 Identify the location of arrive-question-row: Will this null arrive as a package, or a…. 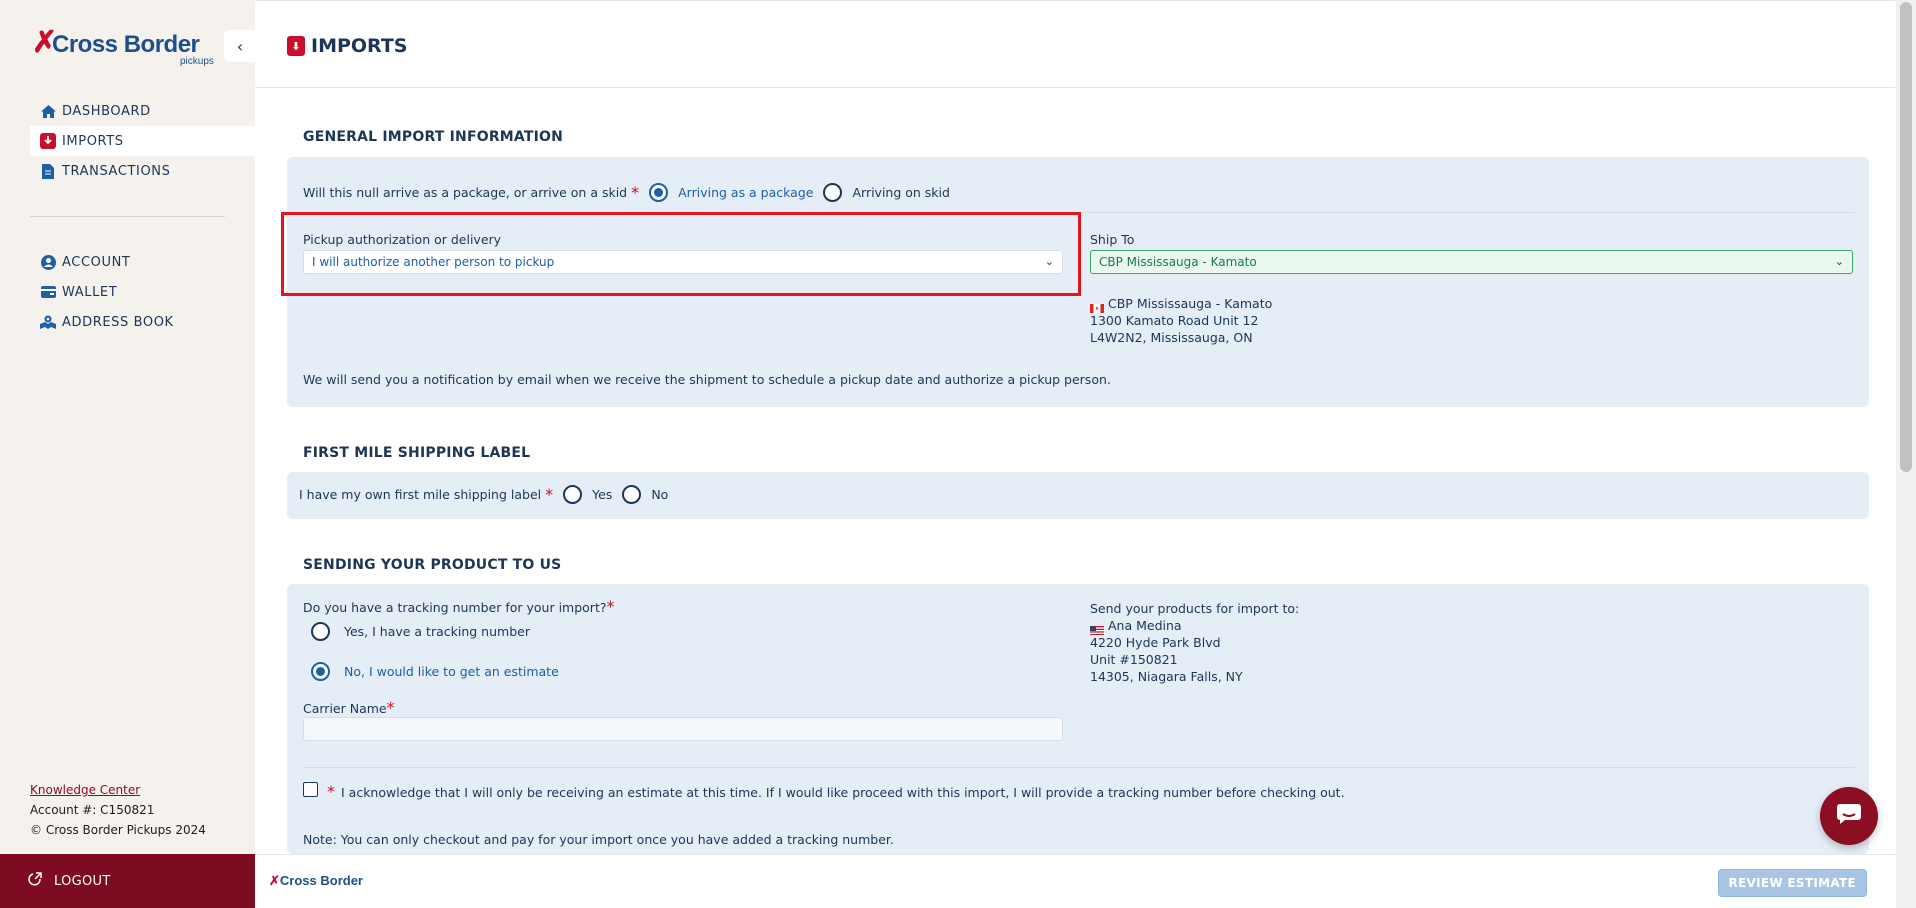
(626, 192).